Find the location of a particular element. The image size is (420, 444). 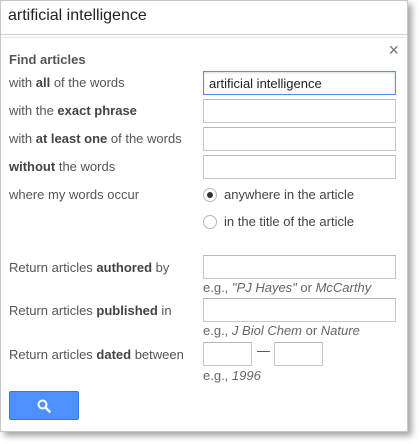

where-words-occur-label: where my words occur is located at coordinates (74, 194).